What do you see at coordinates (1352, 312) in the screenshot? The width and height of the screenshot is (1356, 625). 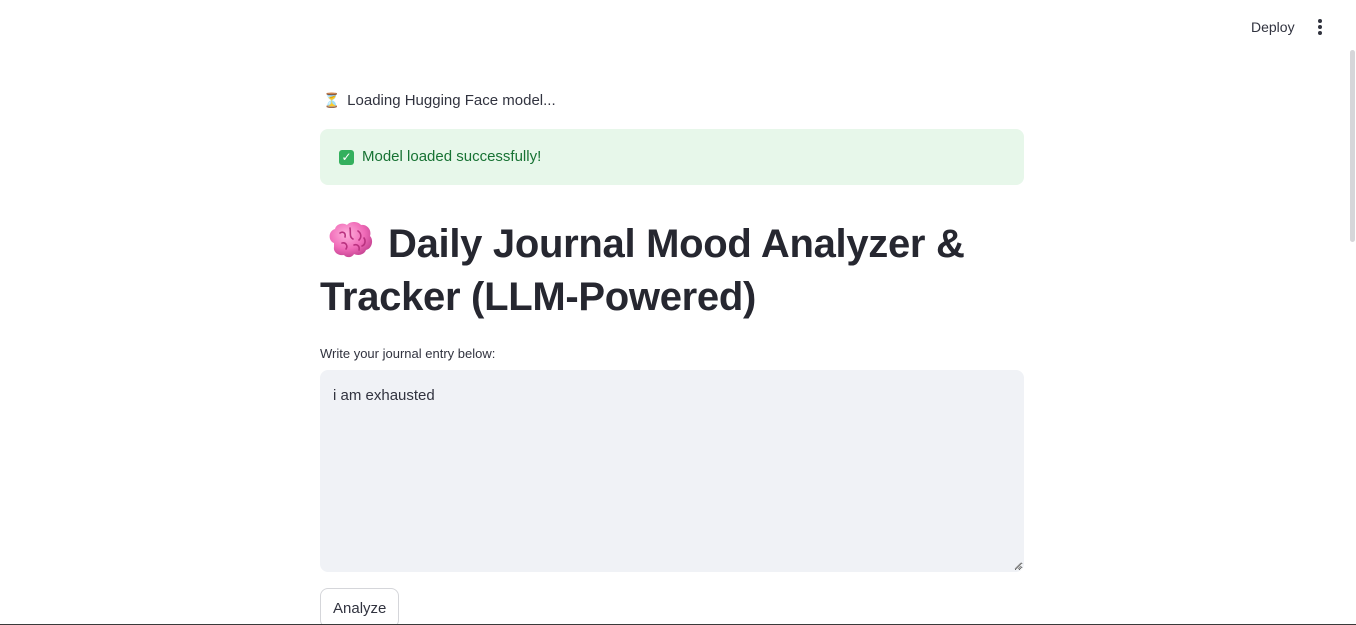 I see `scrollbar` at bounding box center [1352, 312].